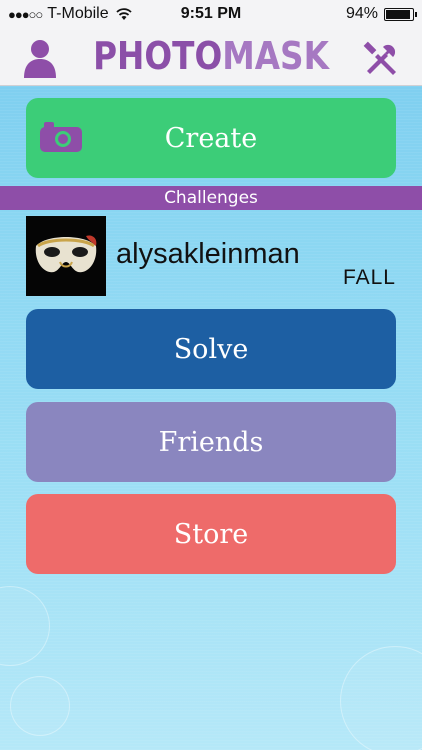 Image resolution: width=422 pixels, height=750 pixels. I want to click on avatar, so click(66, 256).